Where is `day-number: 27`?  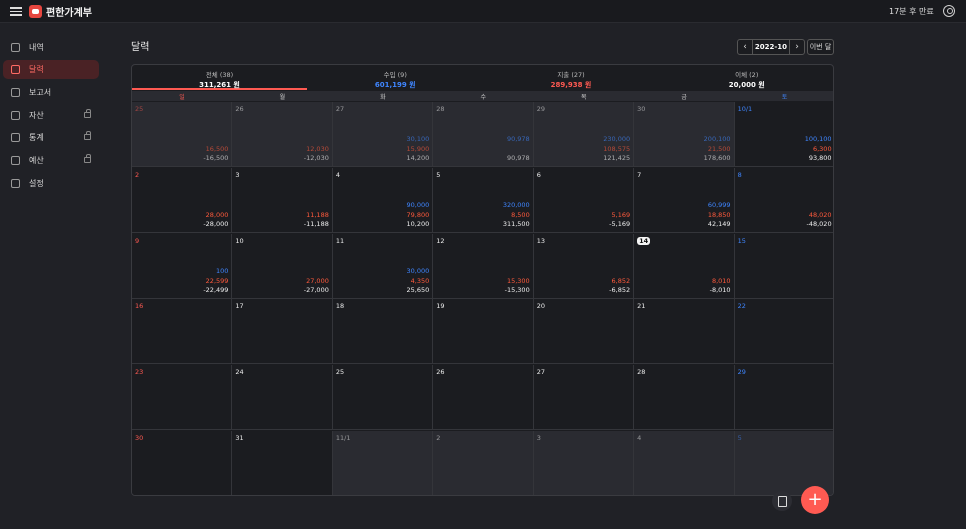 day-number: 27 is located at coordinates (340, 109).